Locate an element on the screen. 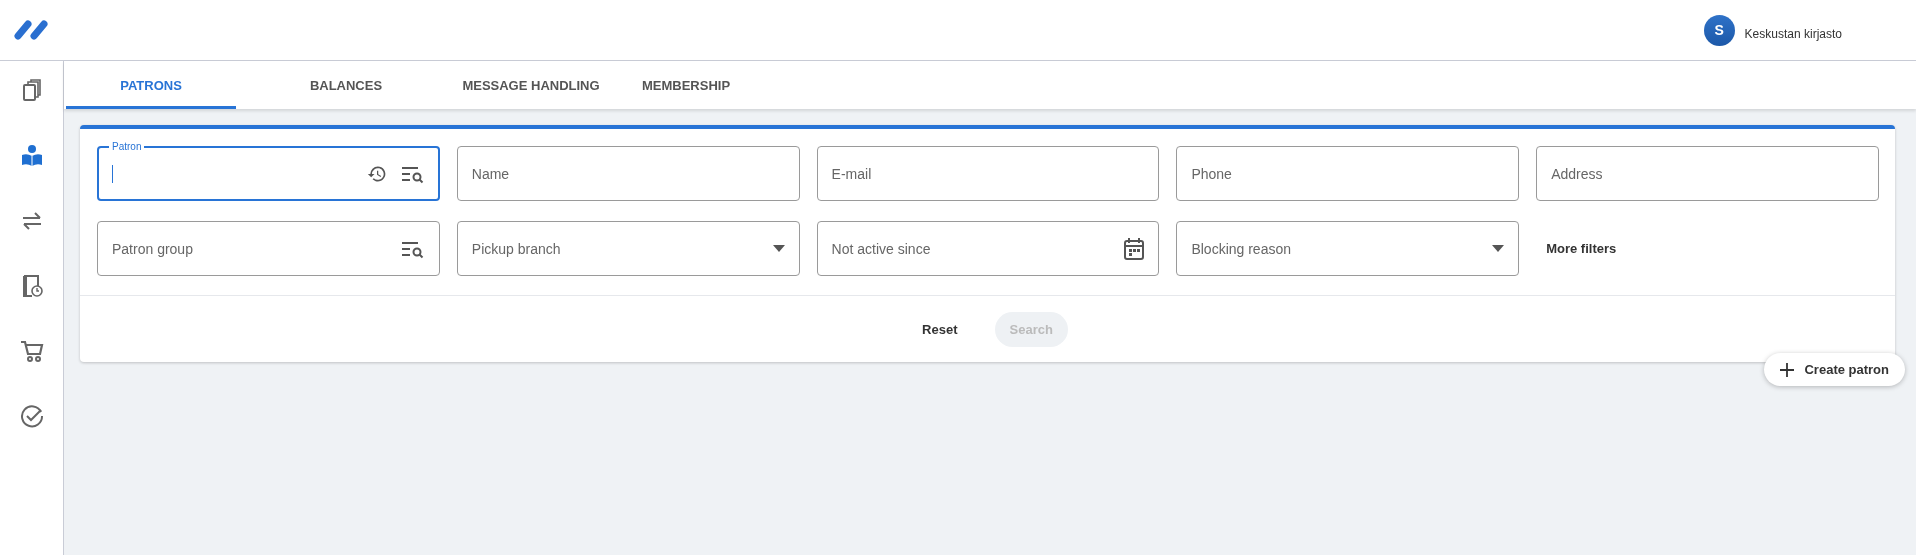 Image resolution: width=1916 pixels, height=555 pixels. plus-icon is located at coordinates (1787, 369).